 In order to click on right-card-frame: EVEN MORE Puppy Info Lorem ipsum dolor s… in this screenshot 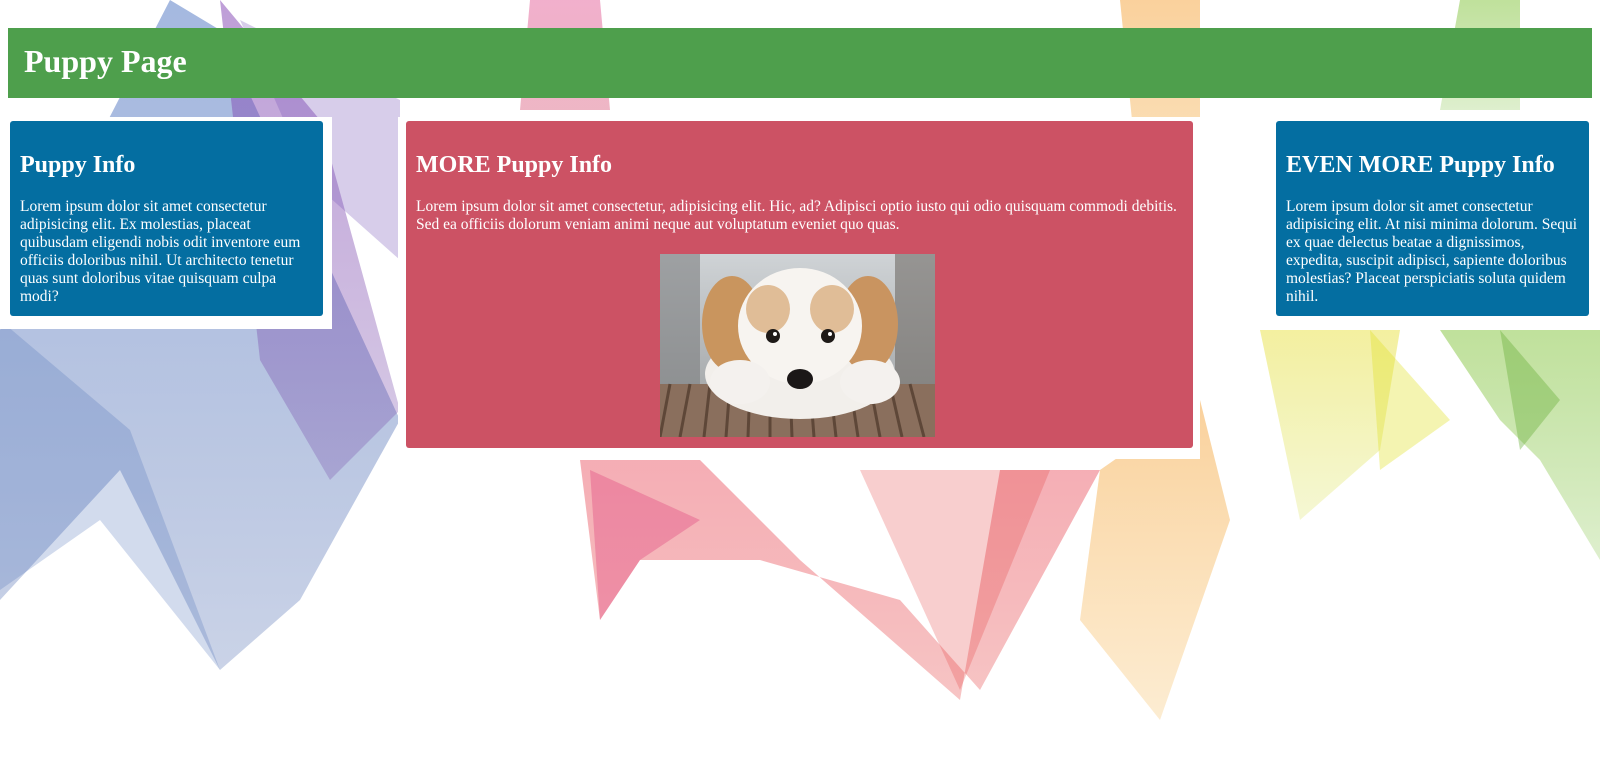, I will do `click(1434, 223)`.